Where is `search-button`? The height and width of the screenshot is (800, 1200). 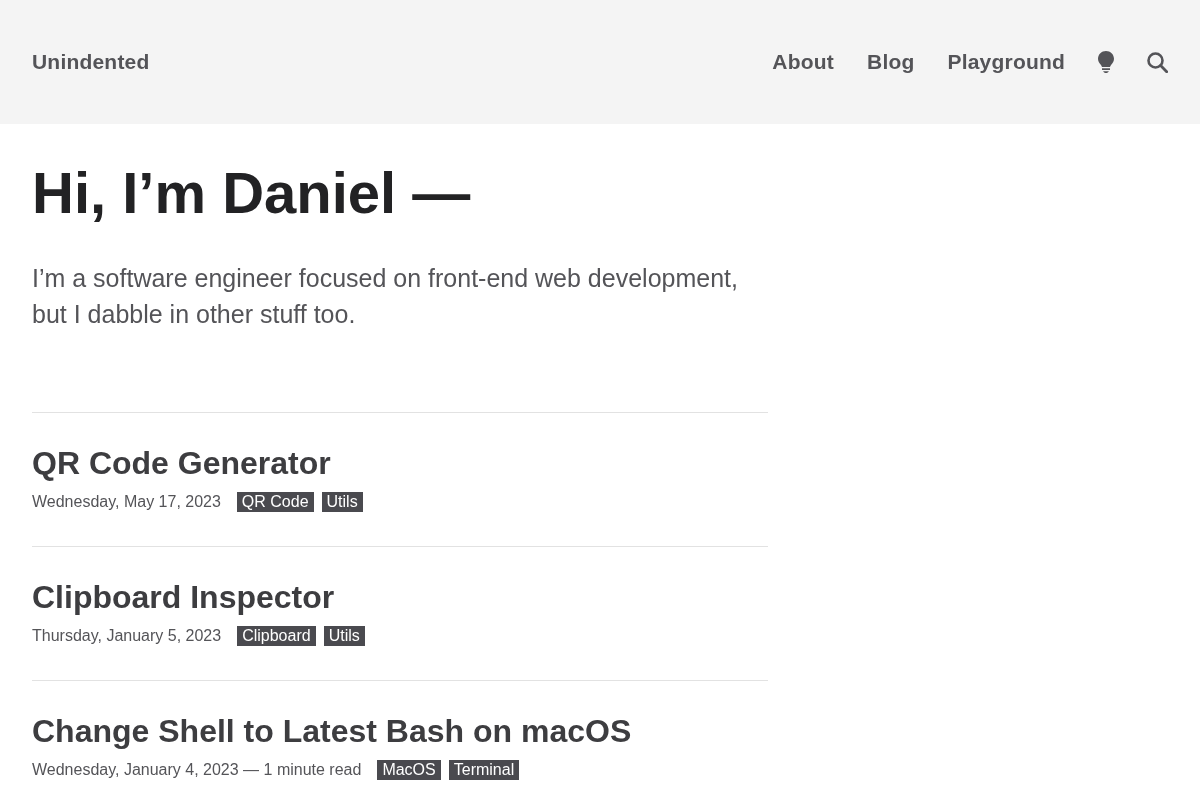
search-button is located at coordinates (1157, 62).